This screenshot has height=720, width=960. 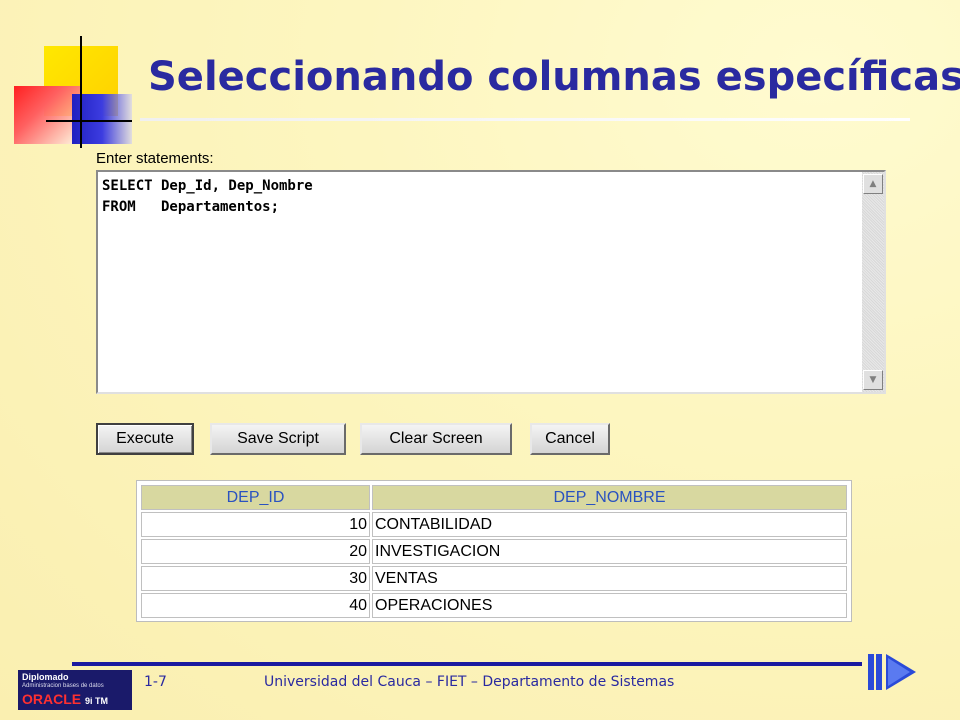 What do you see at coordinates (467, 664) in the screenshot?
I see `footer-divider` at bounding box center [467, 664].